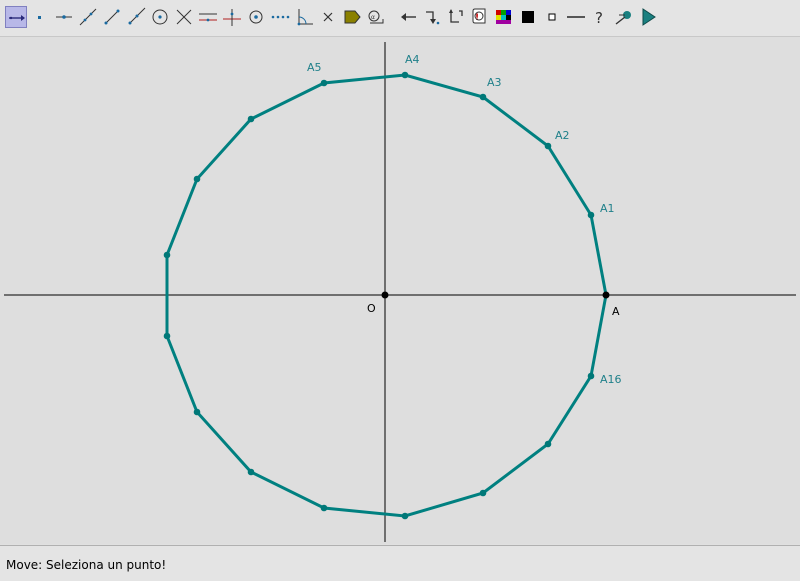 Image resolution: width=800 pixels, height=581 pixels. I want to click on segment-tool, so click(112, 17).